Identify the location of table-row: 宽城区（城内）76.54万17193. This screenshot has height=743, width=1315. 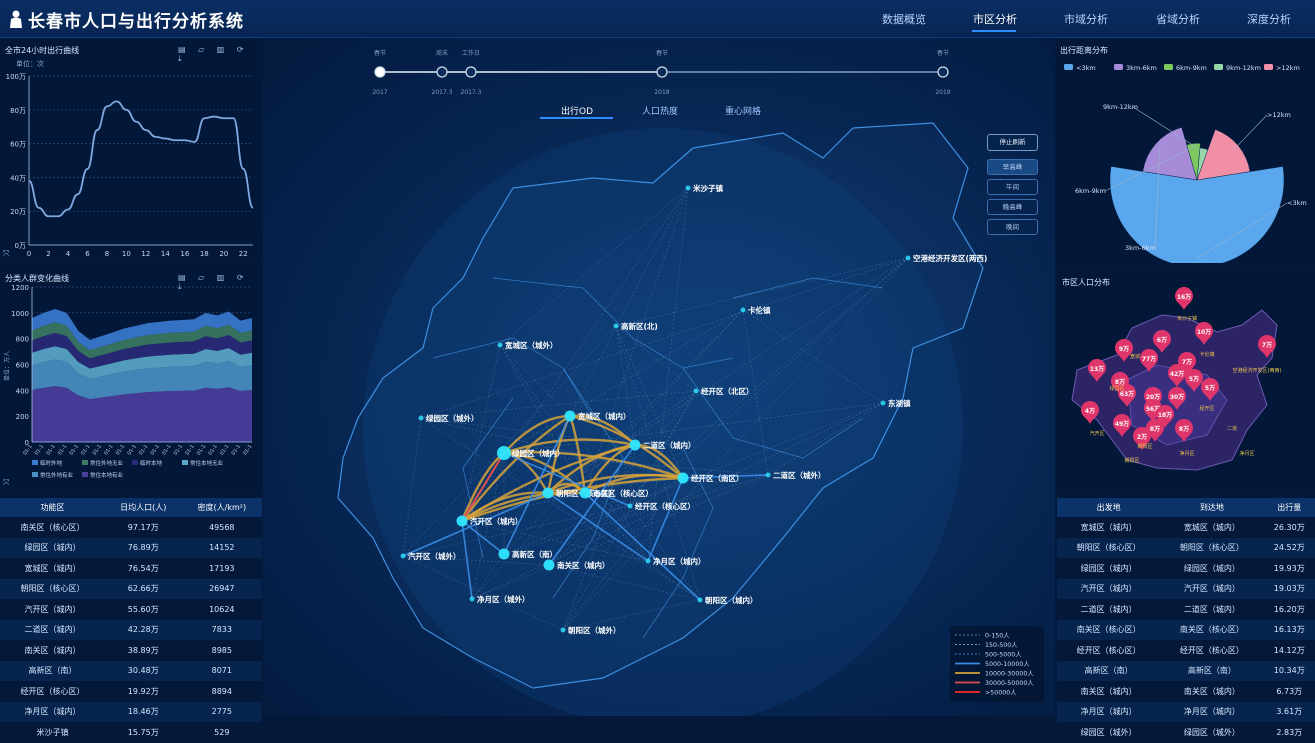
(131, 568).